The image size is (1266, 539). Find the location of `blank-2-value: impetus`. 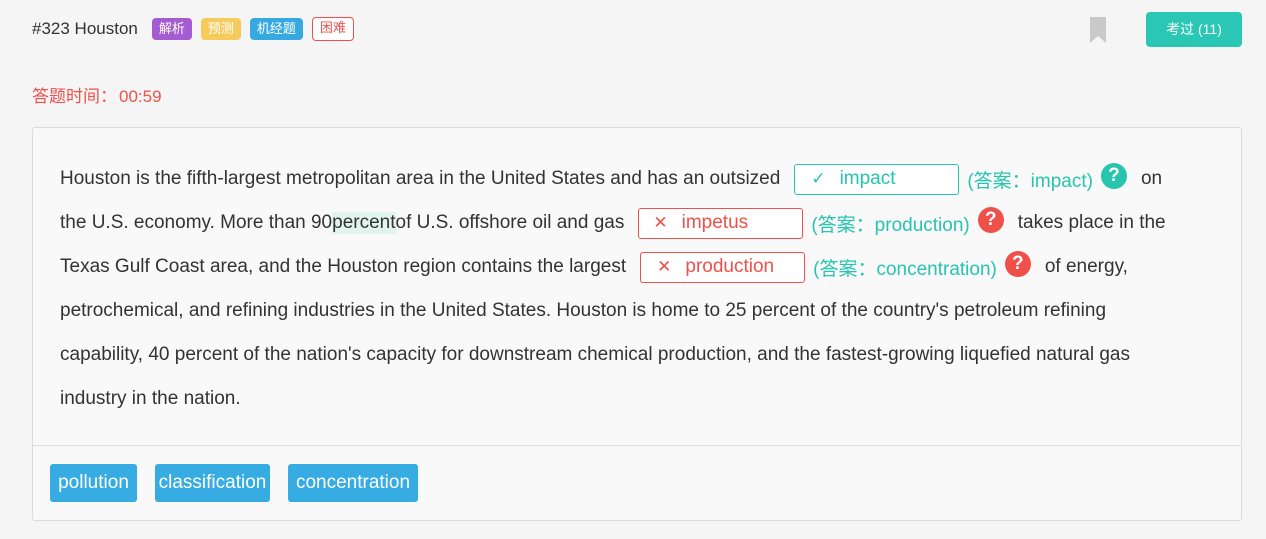

blank-2-value: impetus is located at coordinates (715, 222).